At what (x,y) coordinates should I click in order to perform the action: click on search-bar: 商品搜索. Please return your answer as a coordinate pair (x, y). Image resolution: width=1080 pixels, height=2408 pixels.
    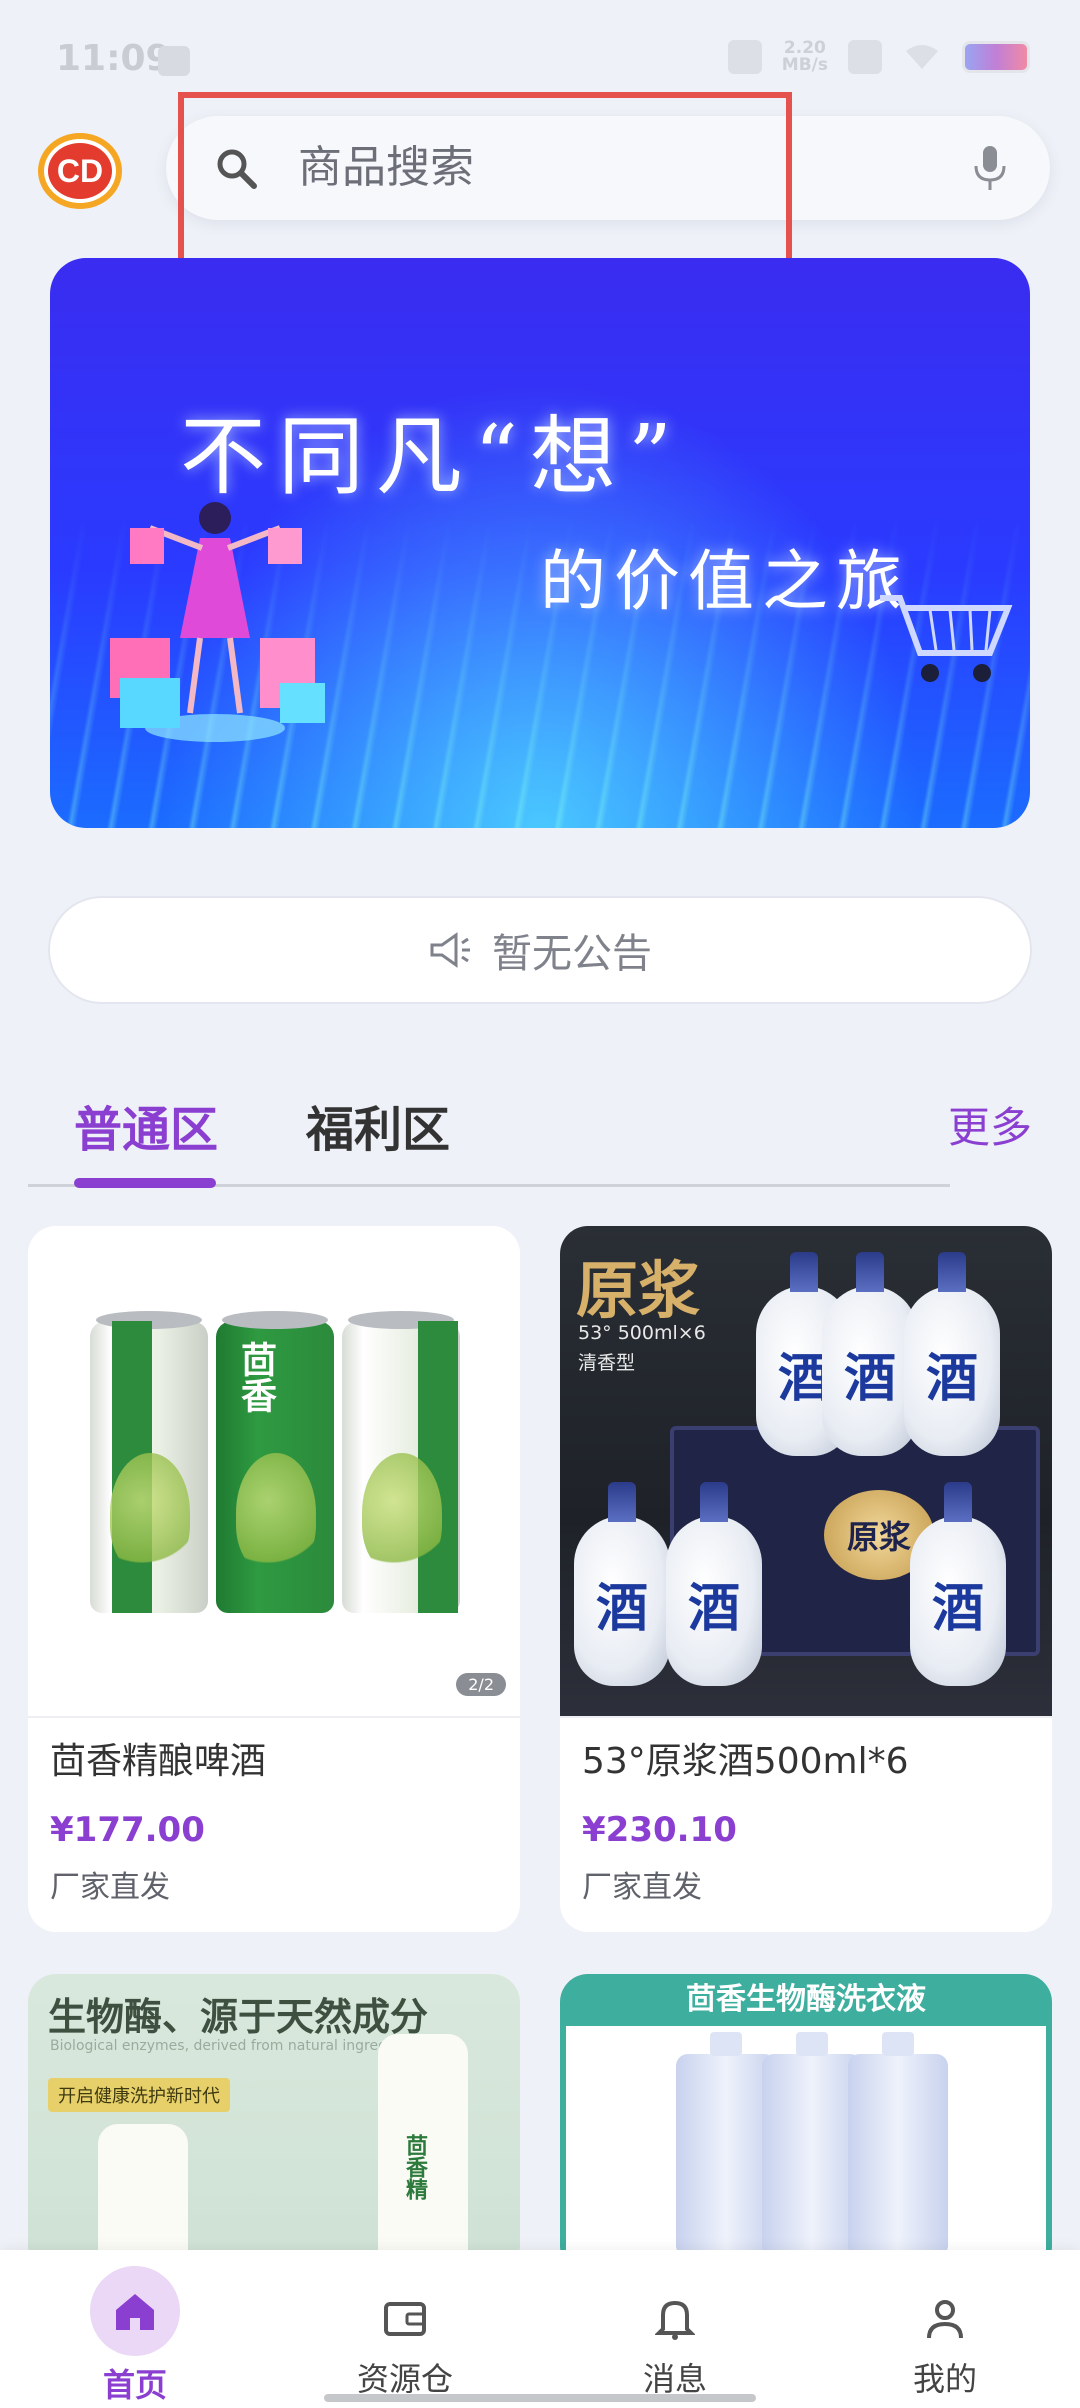
    Looking at the image, I should click on (608, 168).